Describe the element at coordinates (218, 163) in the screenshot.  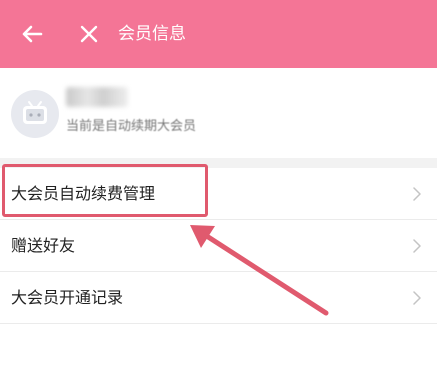
I see `section-divider` at that location.